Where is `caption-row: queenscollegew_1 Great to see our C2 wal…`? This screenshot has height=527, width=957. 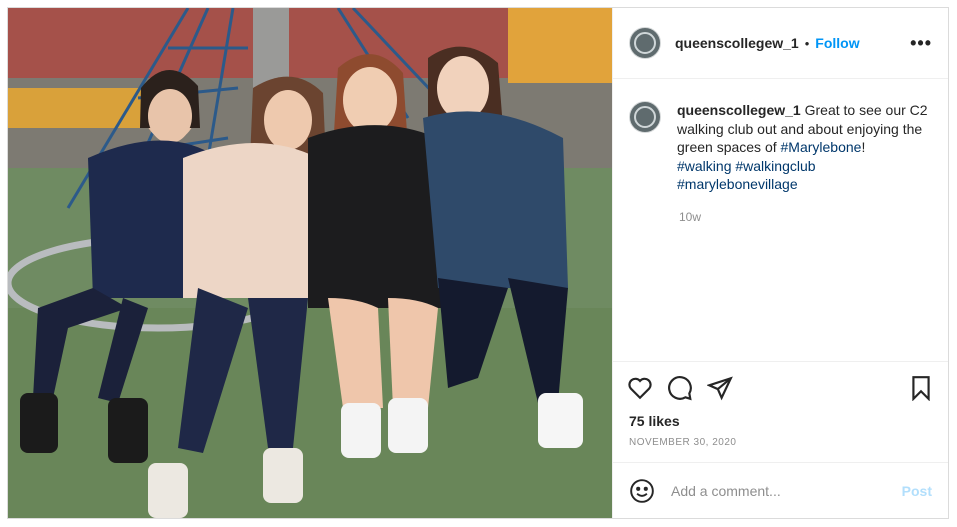
caption-row: queenscollegew_1 Great to see our C2 wal… is located at coordinates (780, 147).